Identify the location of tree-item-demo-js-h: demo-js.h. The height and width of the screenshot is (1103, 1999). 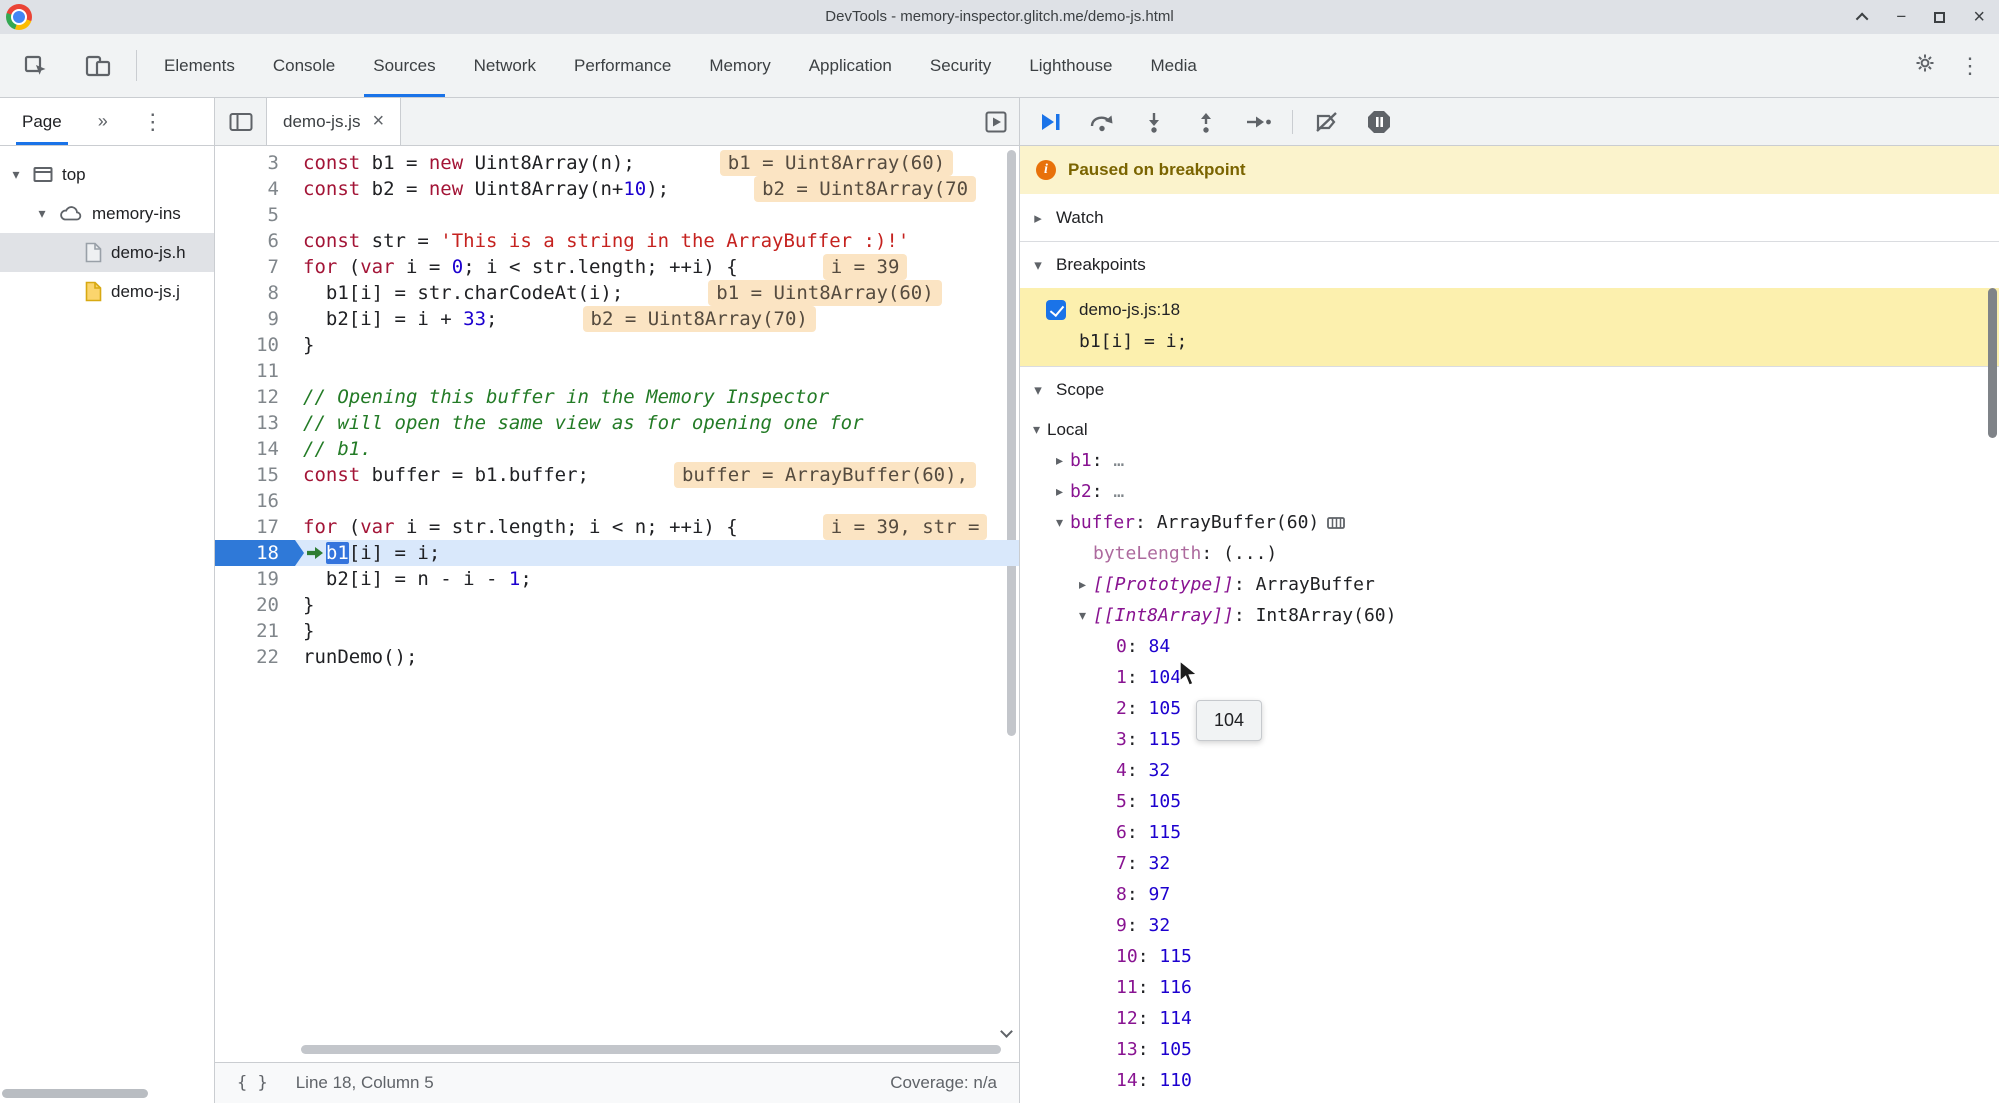
(107, 252).